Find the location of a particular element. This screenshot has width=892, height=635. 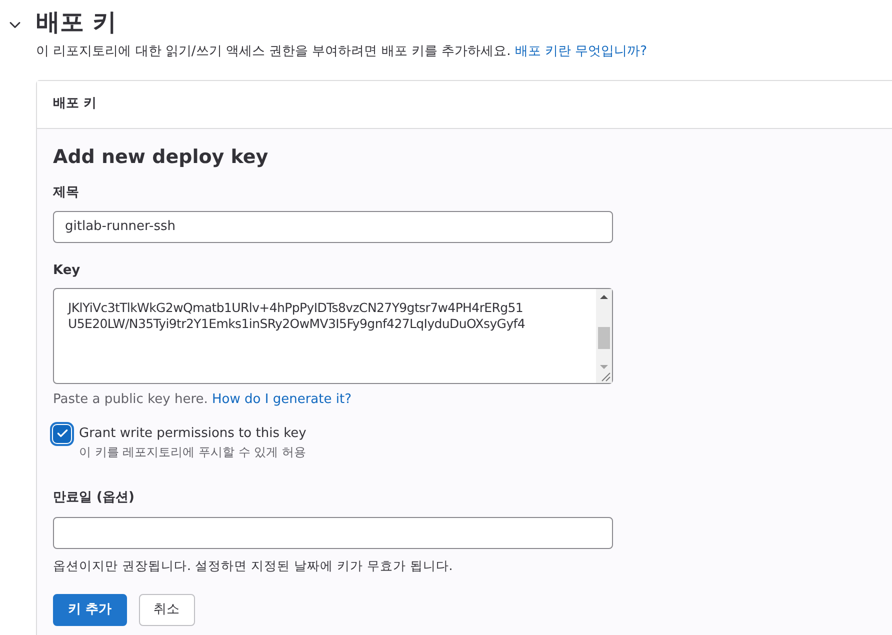

expiry-date-field is located at coordinates (333, 533).